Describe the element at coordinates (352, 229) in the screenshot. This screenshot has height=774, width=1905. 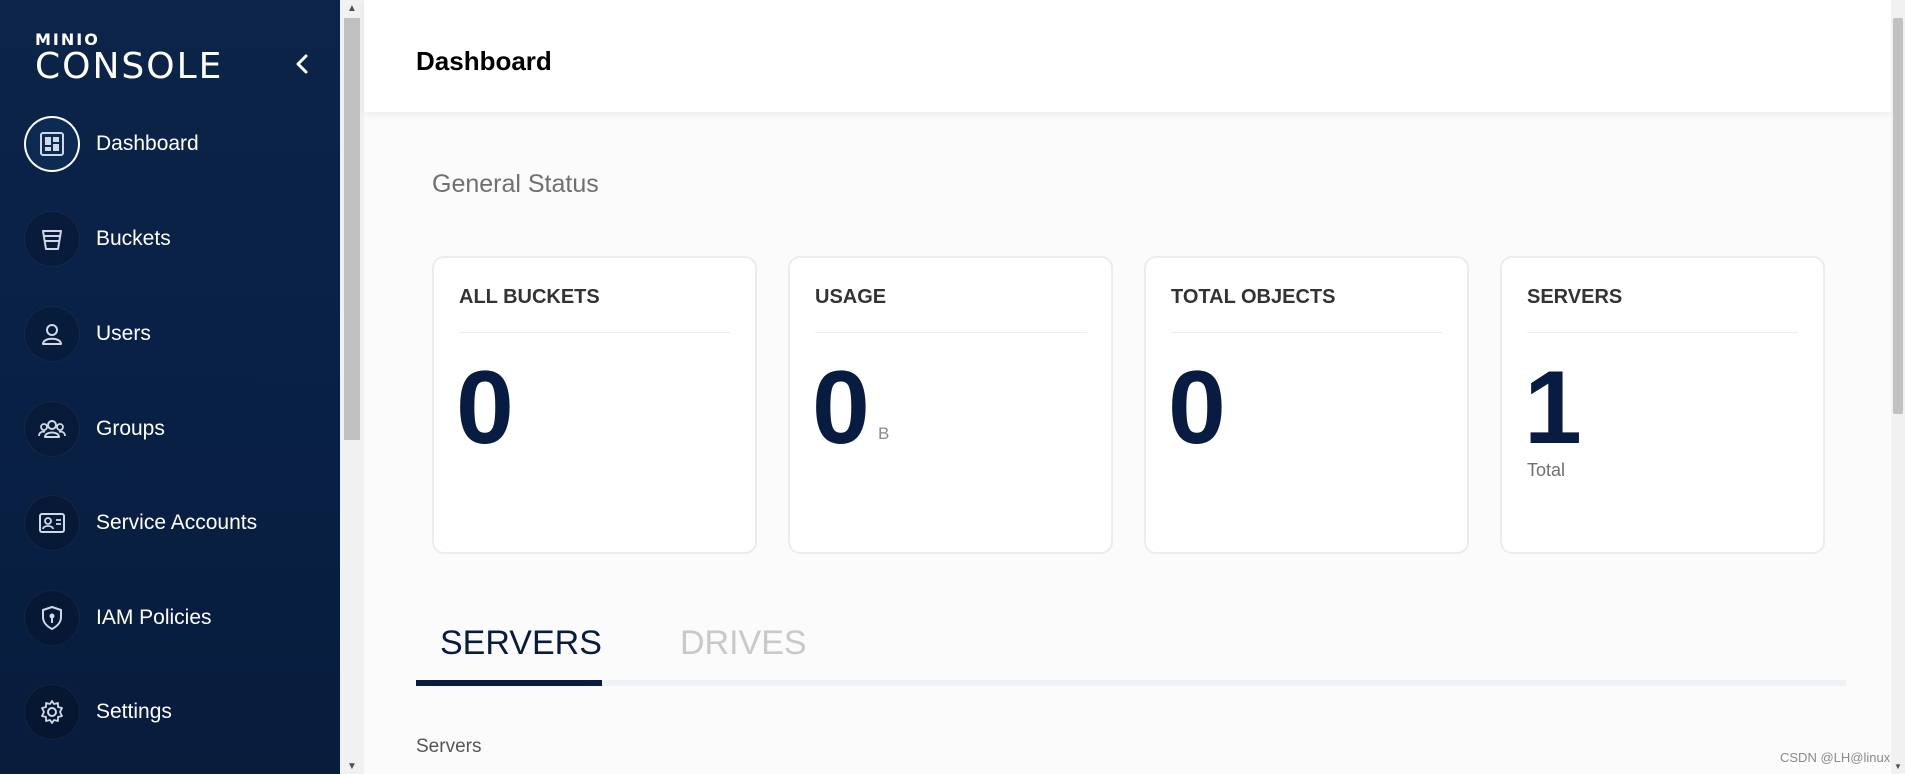
I see `sidebar-scrollbar-thumb` at that location.